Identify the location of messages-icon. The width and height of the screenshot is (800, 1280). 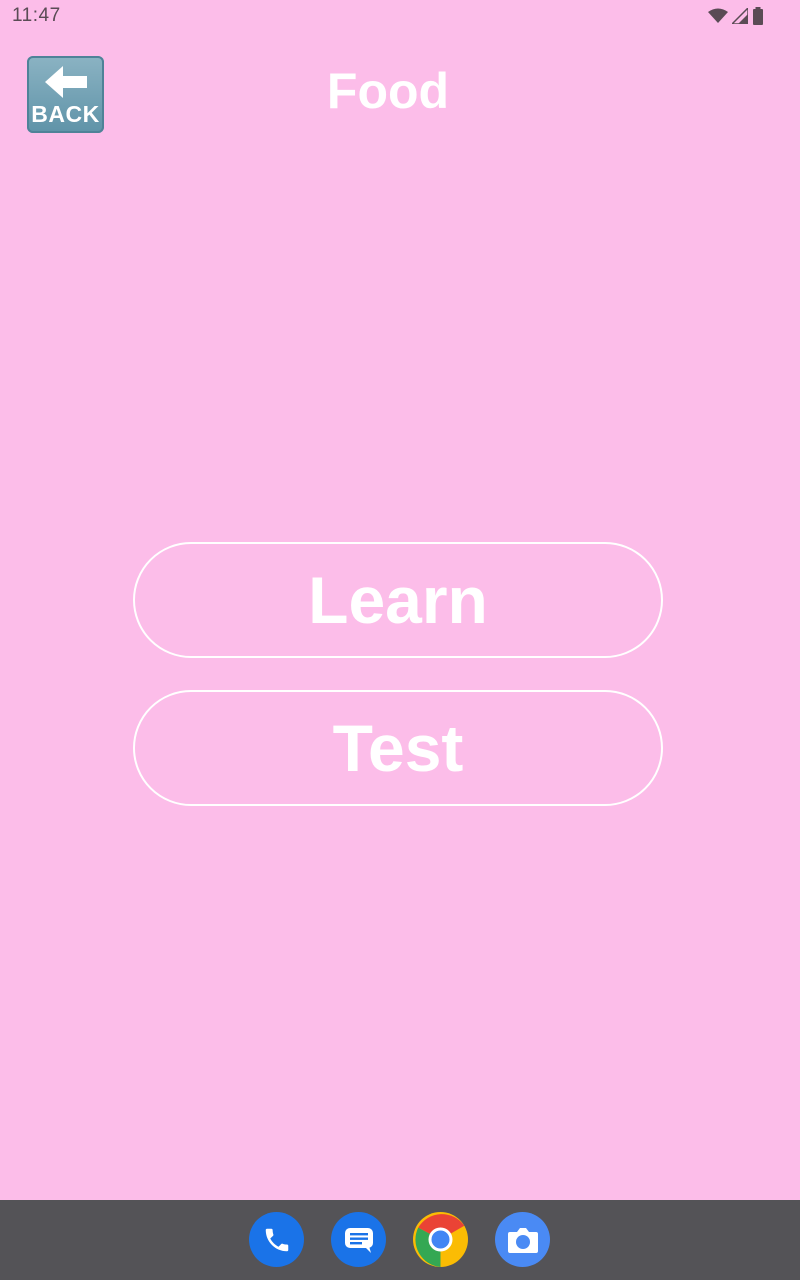
(358, 1239).